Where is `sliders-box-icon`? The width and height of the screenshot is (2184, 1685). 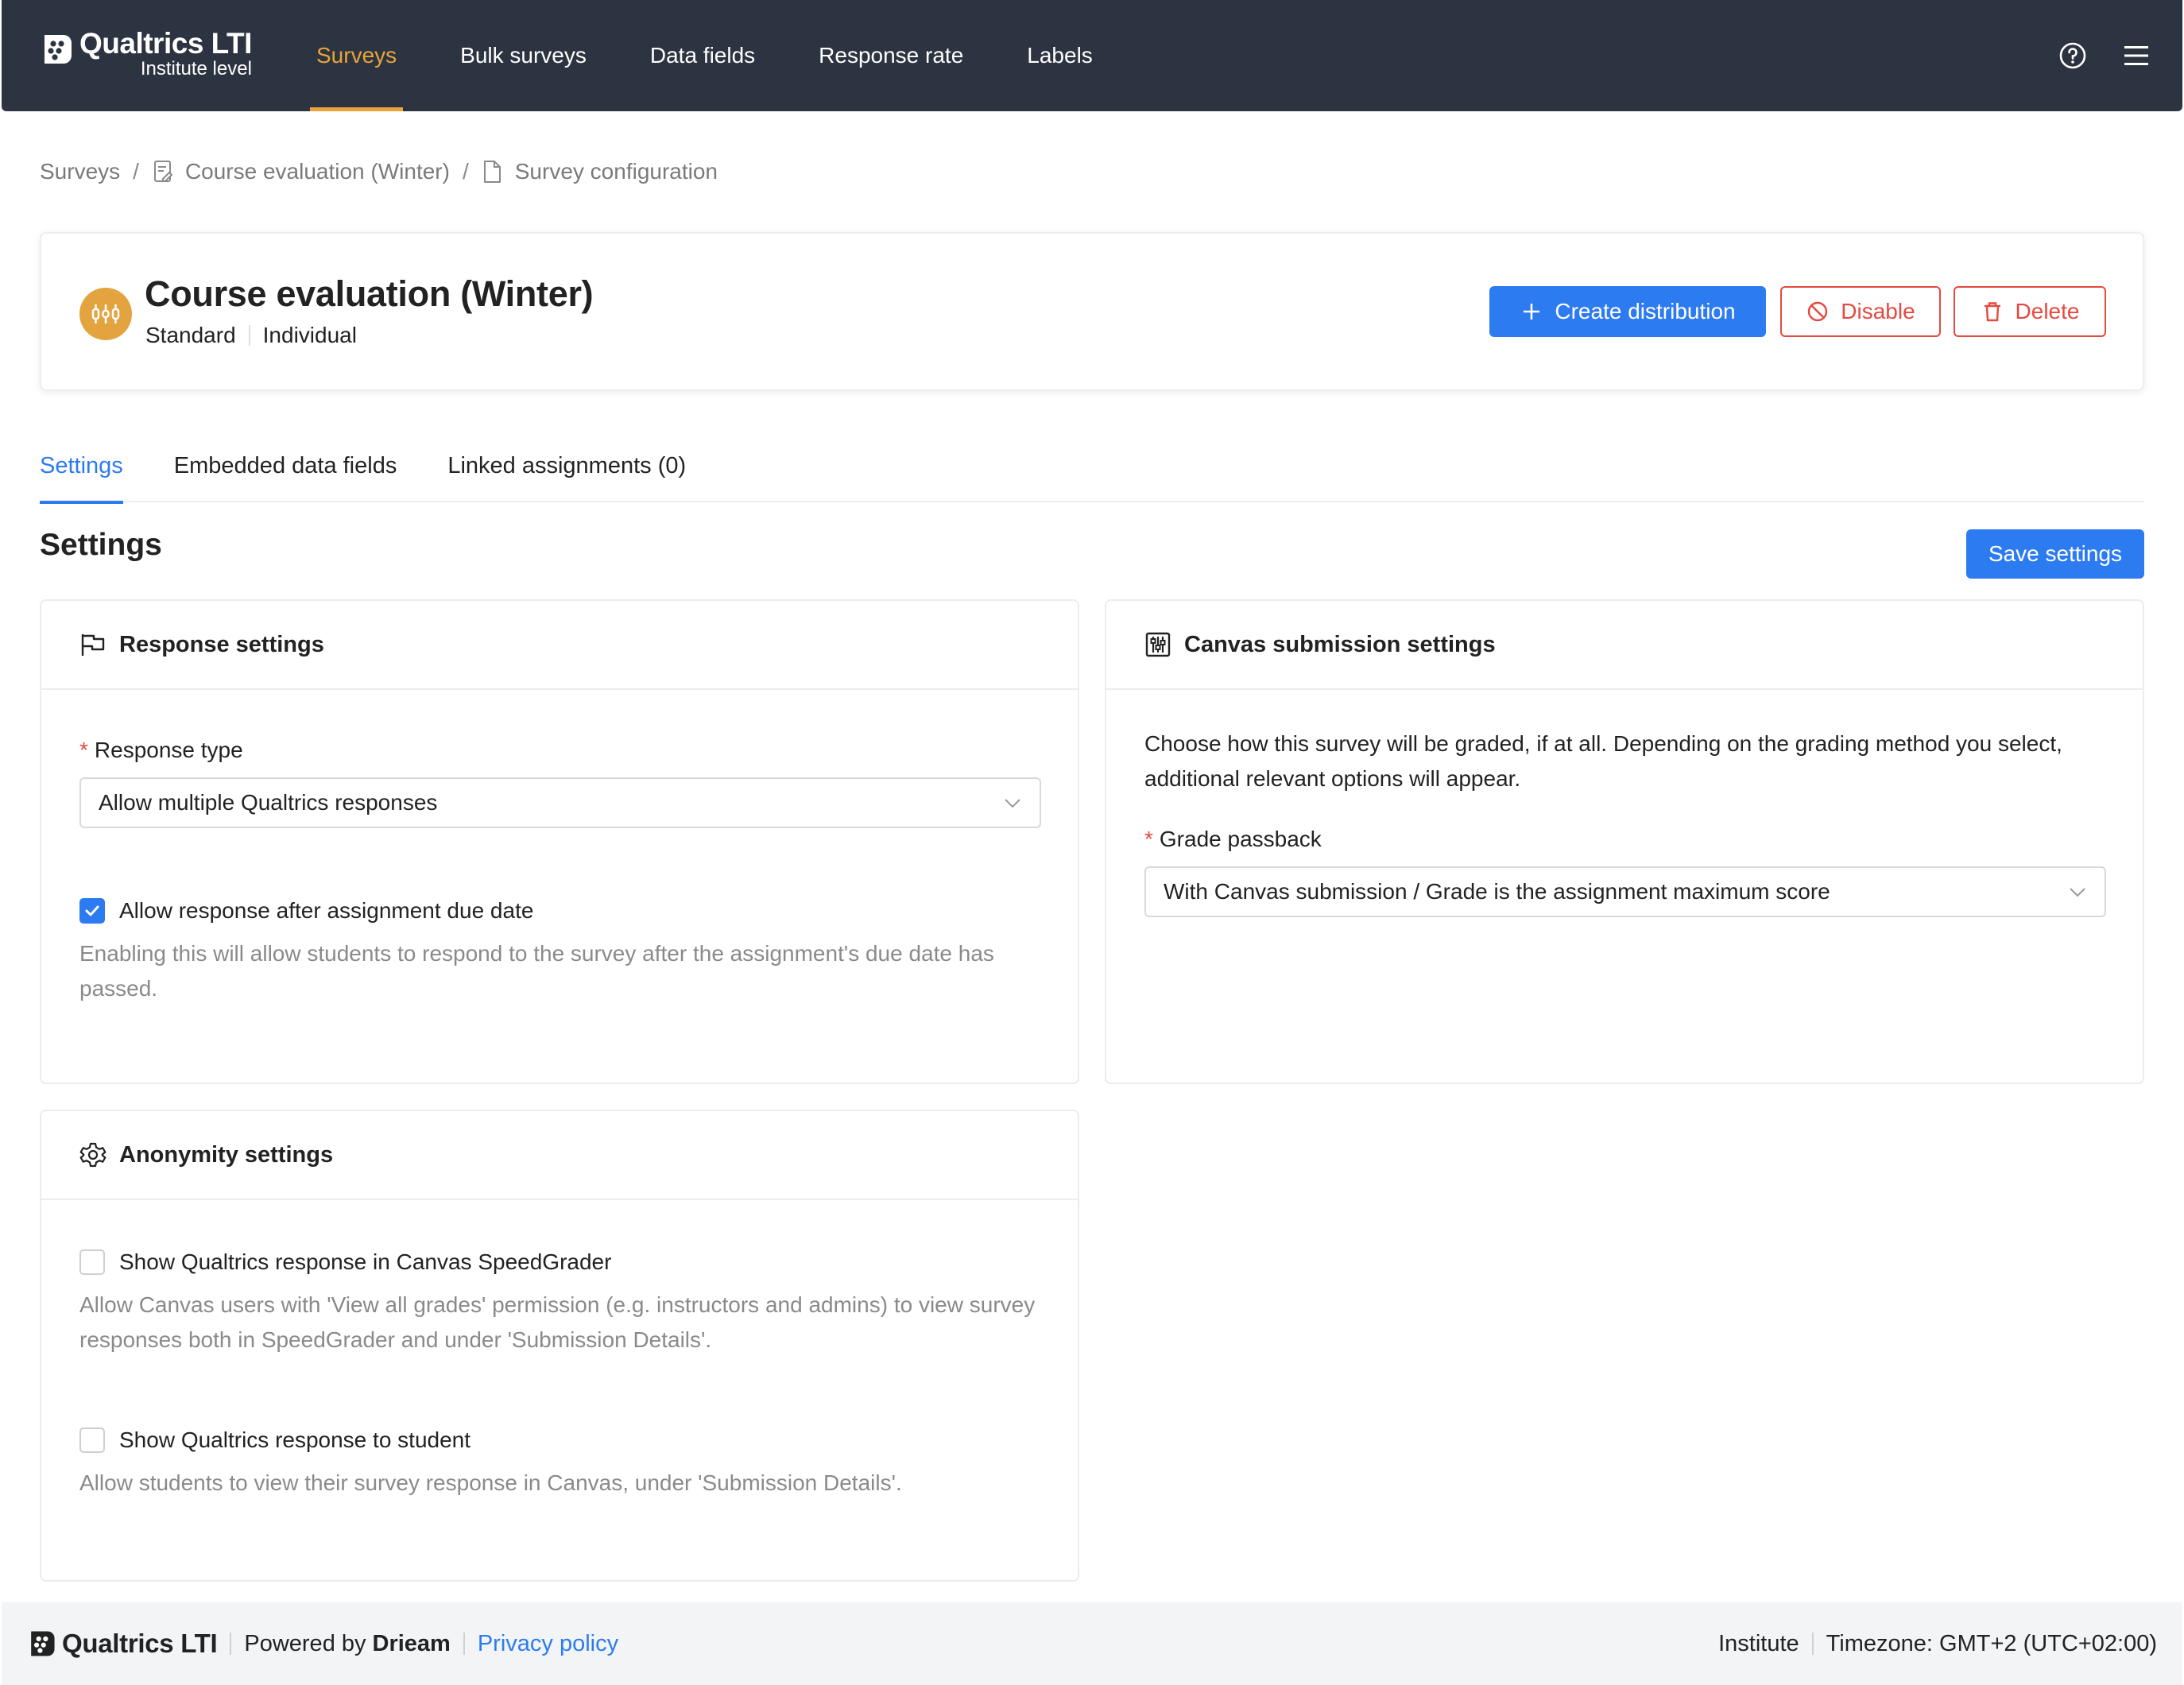 sliders-box-icon is located at coordinates (1157, 644).